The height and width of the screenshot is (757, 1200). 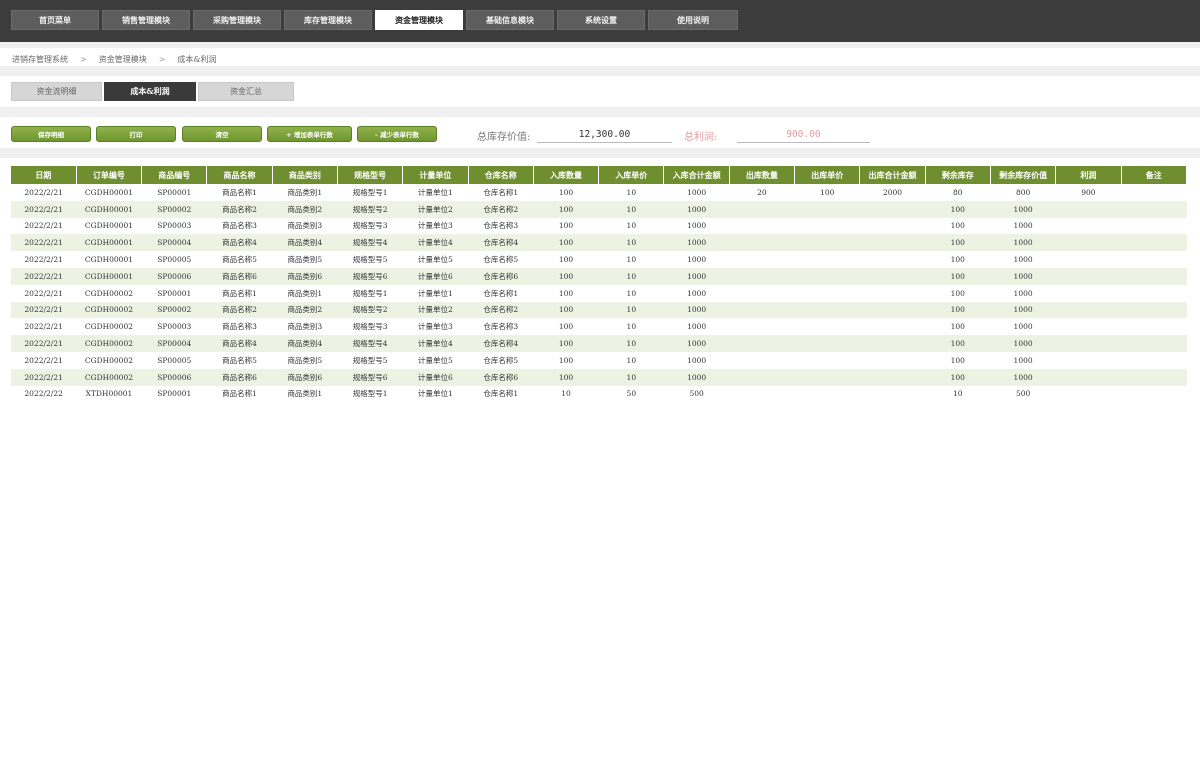 I want to click on table-cell: 商品名称3, so click(x=239, y=226).